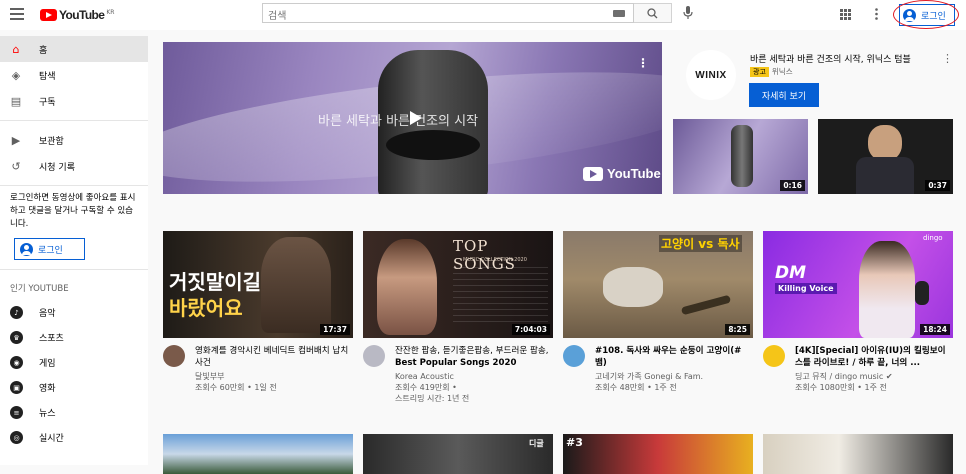 This screenshot has width=966, height=474. Describe the element at coordinates (82, 15) in the screenshot. I see `logo-text: YouTube` at that location.